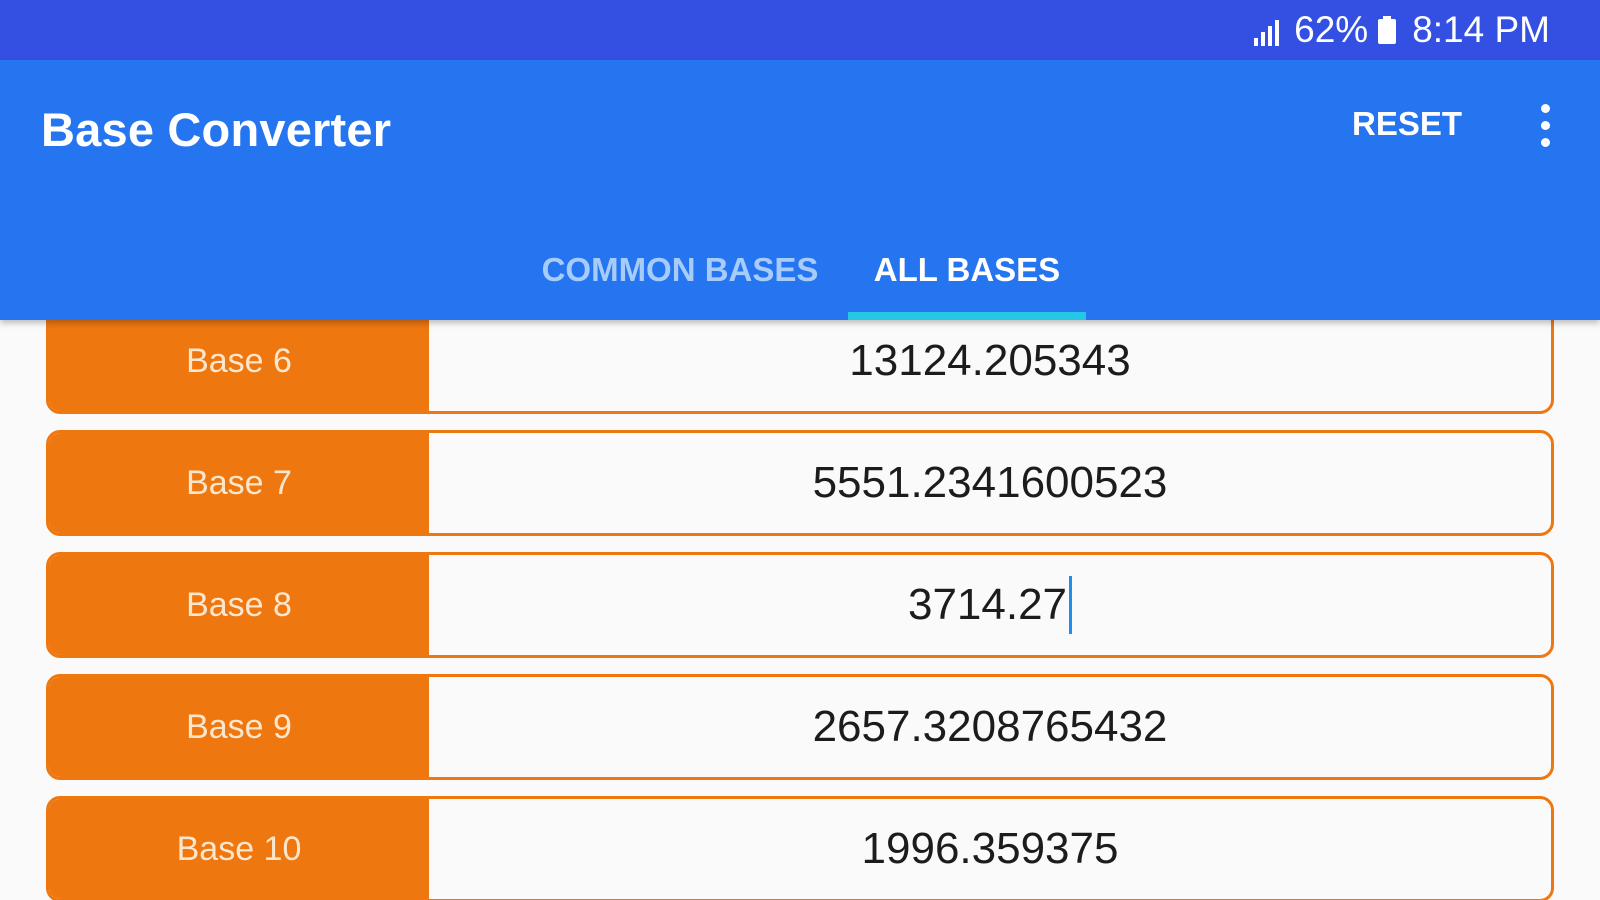  I want to click on app-title: Base Converter, so click(216, 129).